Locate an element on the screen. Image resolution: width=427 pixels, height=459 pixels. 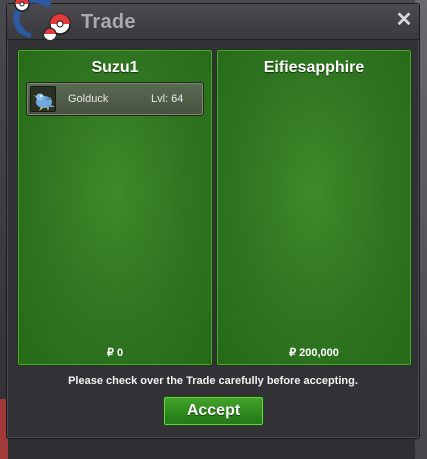
item-name: Golduck is located at coordinates (88, 99).